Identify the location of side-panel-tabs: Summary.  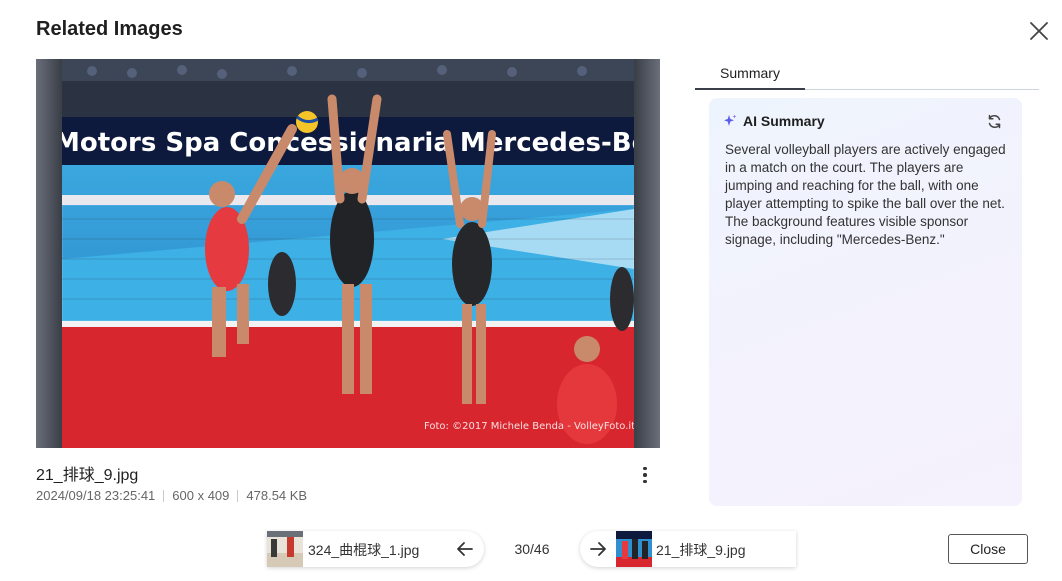
(867, 75).